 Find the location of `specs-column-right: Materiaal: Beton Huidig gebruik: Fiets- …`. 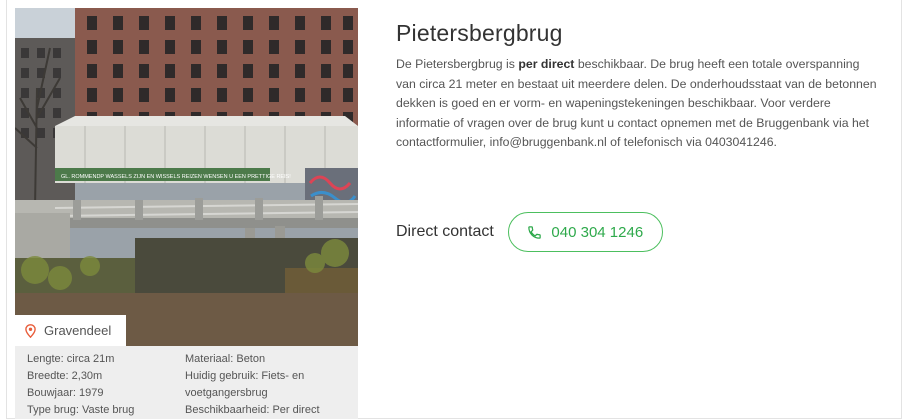

specs-column-right: Materiaal: Beton Huidig gebruik: Fiets- … is located at coordinates (268, 385).